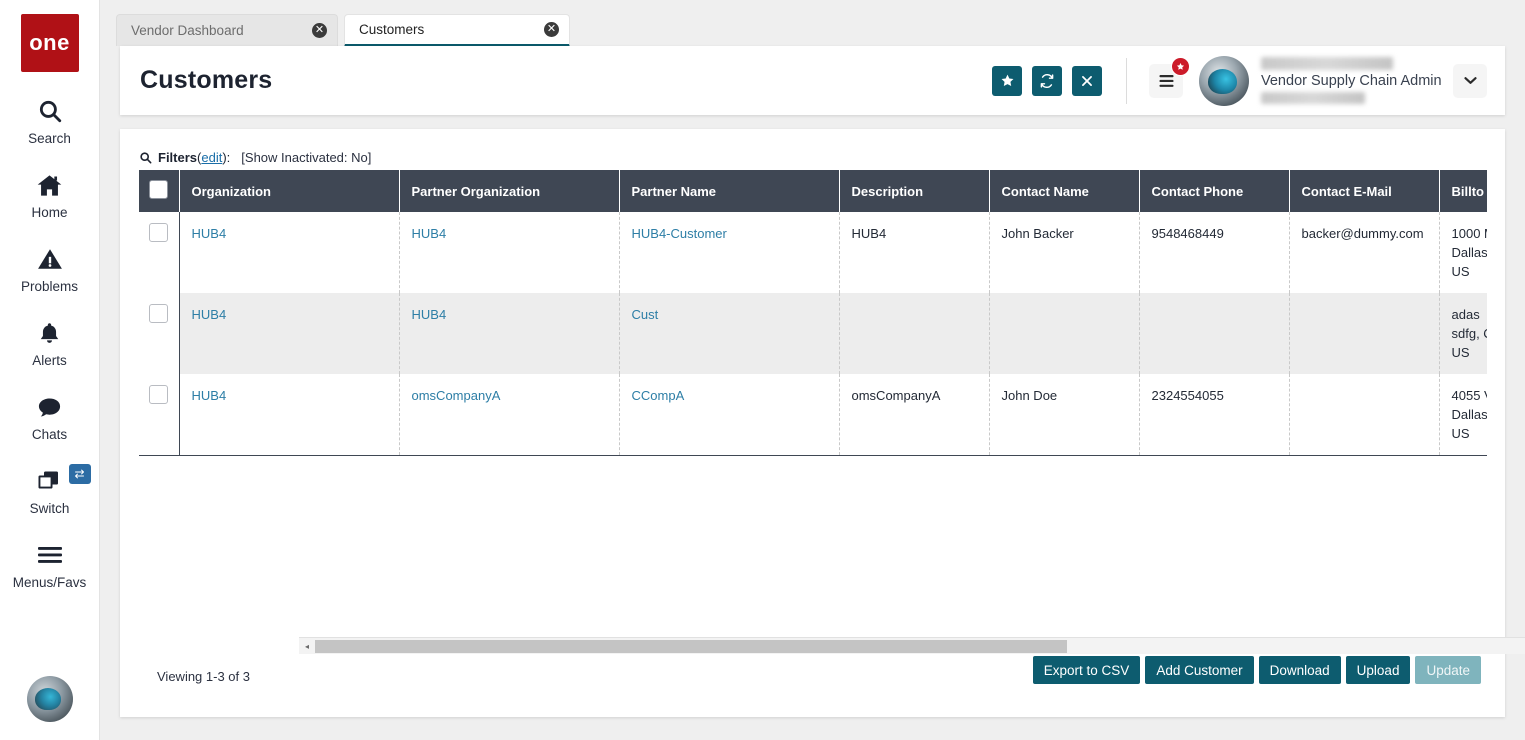 Image resolution: width=1525 pixels, height=740 pixels. Describe the element at coordinates (187, 30) in the screenshot. I see `tab-label: Vendor Dashboard` at that location.